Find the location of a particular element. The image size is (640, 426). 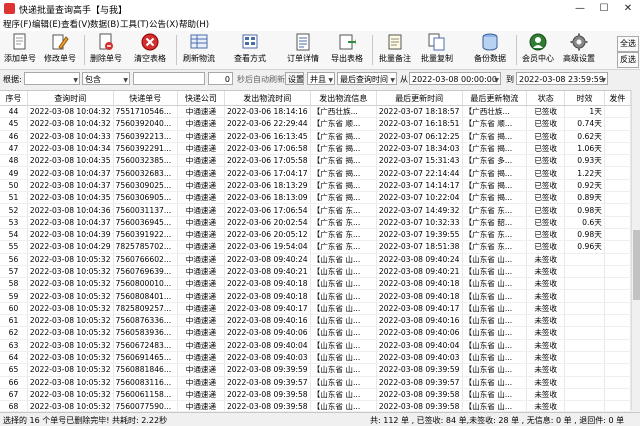

table-cell: 2022-03-08 10:04:32 is located at coordinates (70, 124).